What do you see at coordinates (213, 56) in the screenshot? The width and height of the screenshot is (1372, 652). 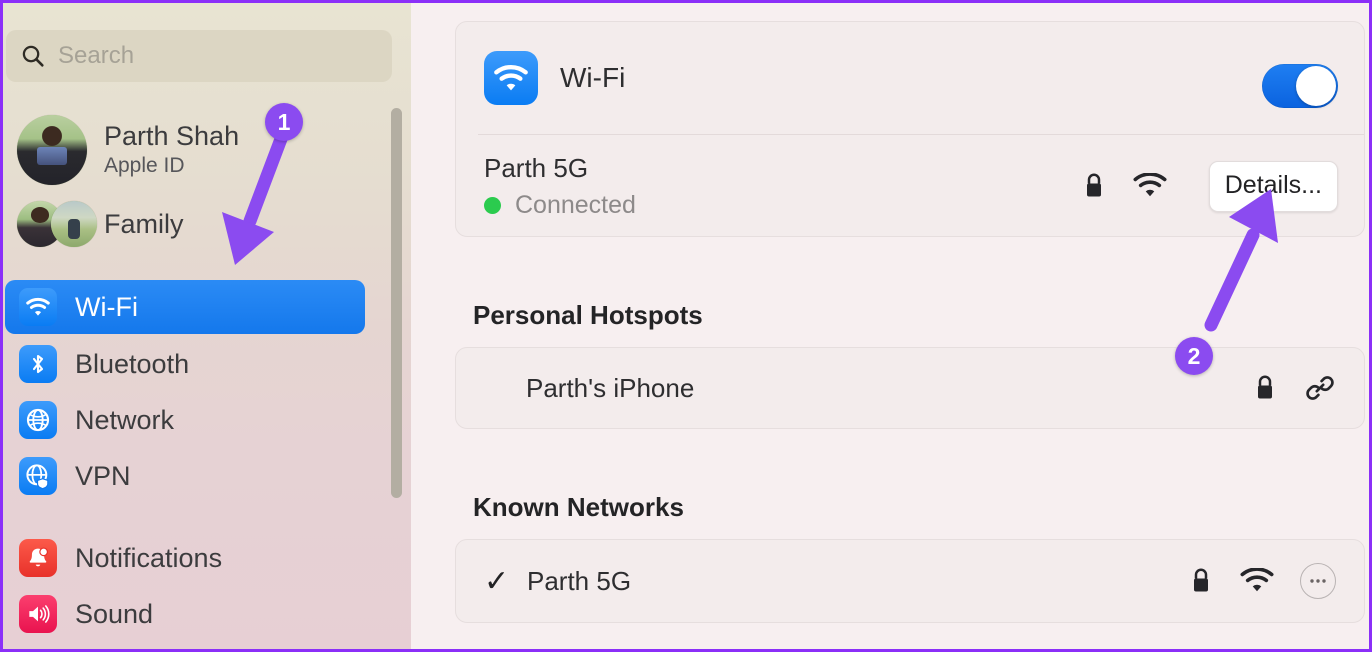 I see `search-input` at bounding box center [213, 56].